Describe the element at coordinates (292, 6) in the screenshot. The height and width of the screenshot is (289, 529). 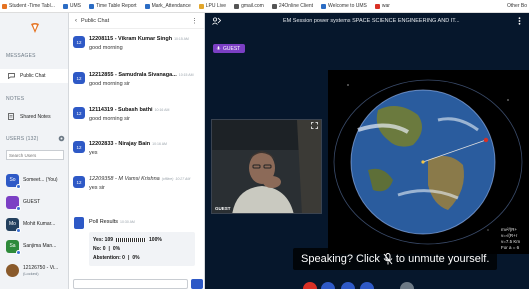
I see `bookmark-24online: 24Online Client` at that location.